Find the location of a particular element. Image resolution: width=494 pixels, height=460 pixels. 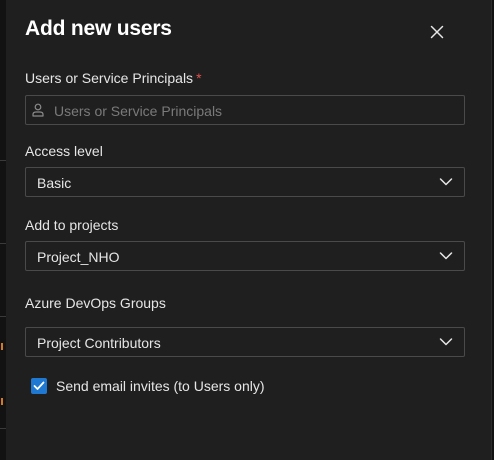

groups-value: Project Contributors is located at coordinates (99, 343).